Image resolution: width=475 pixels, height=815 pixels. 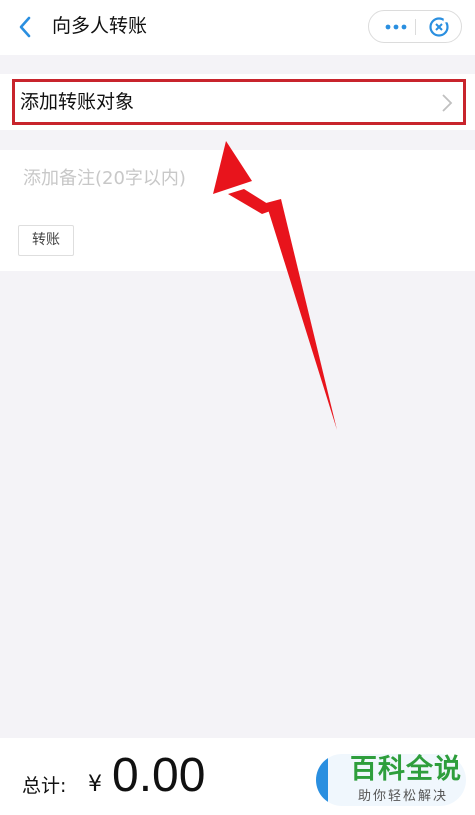 What do you see at coordinates (406, 769) in the screenshot?
I see `watermark-title: 百科全说` at bounding box center [406, 769].